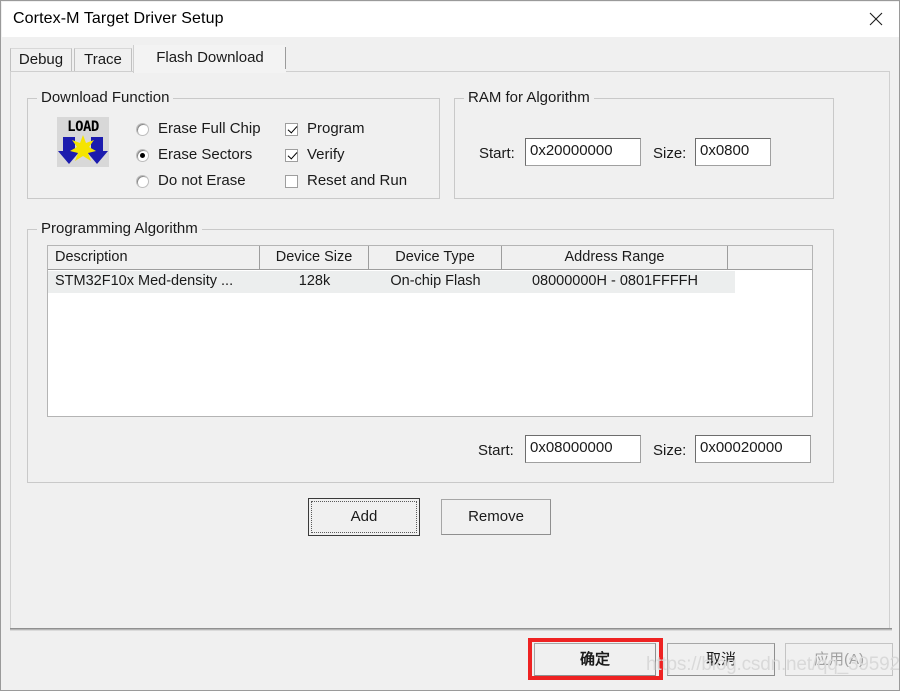 This screenshot has height=691, width=900. I want to click on programming-algorithm-title: Programming Algorithm, so click(119, 228).